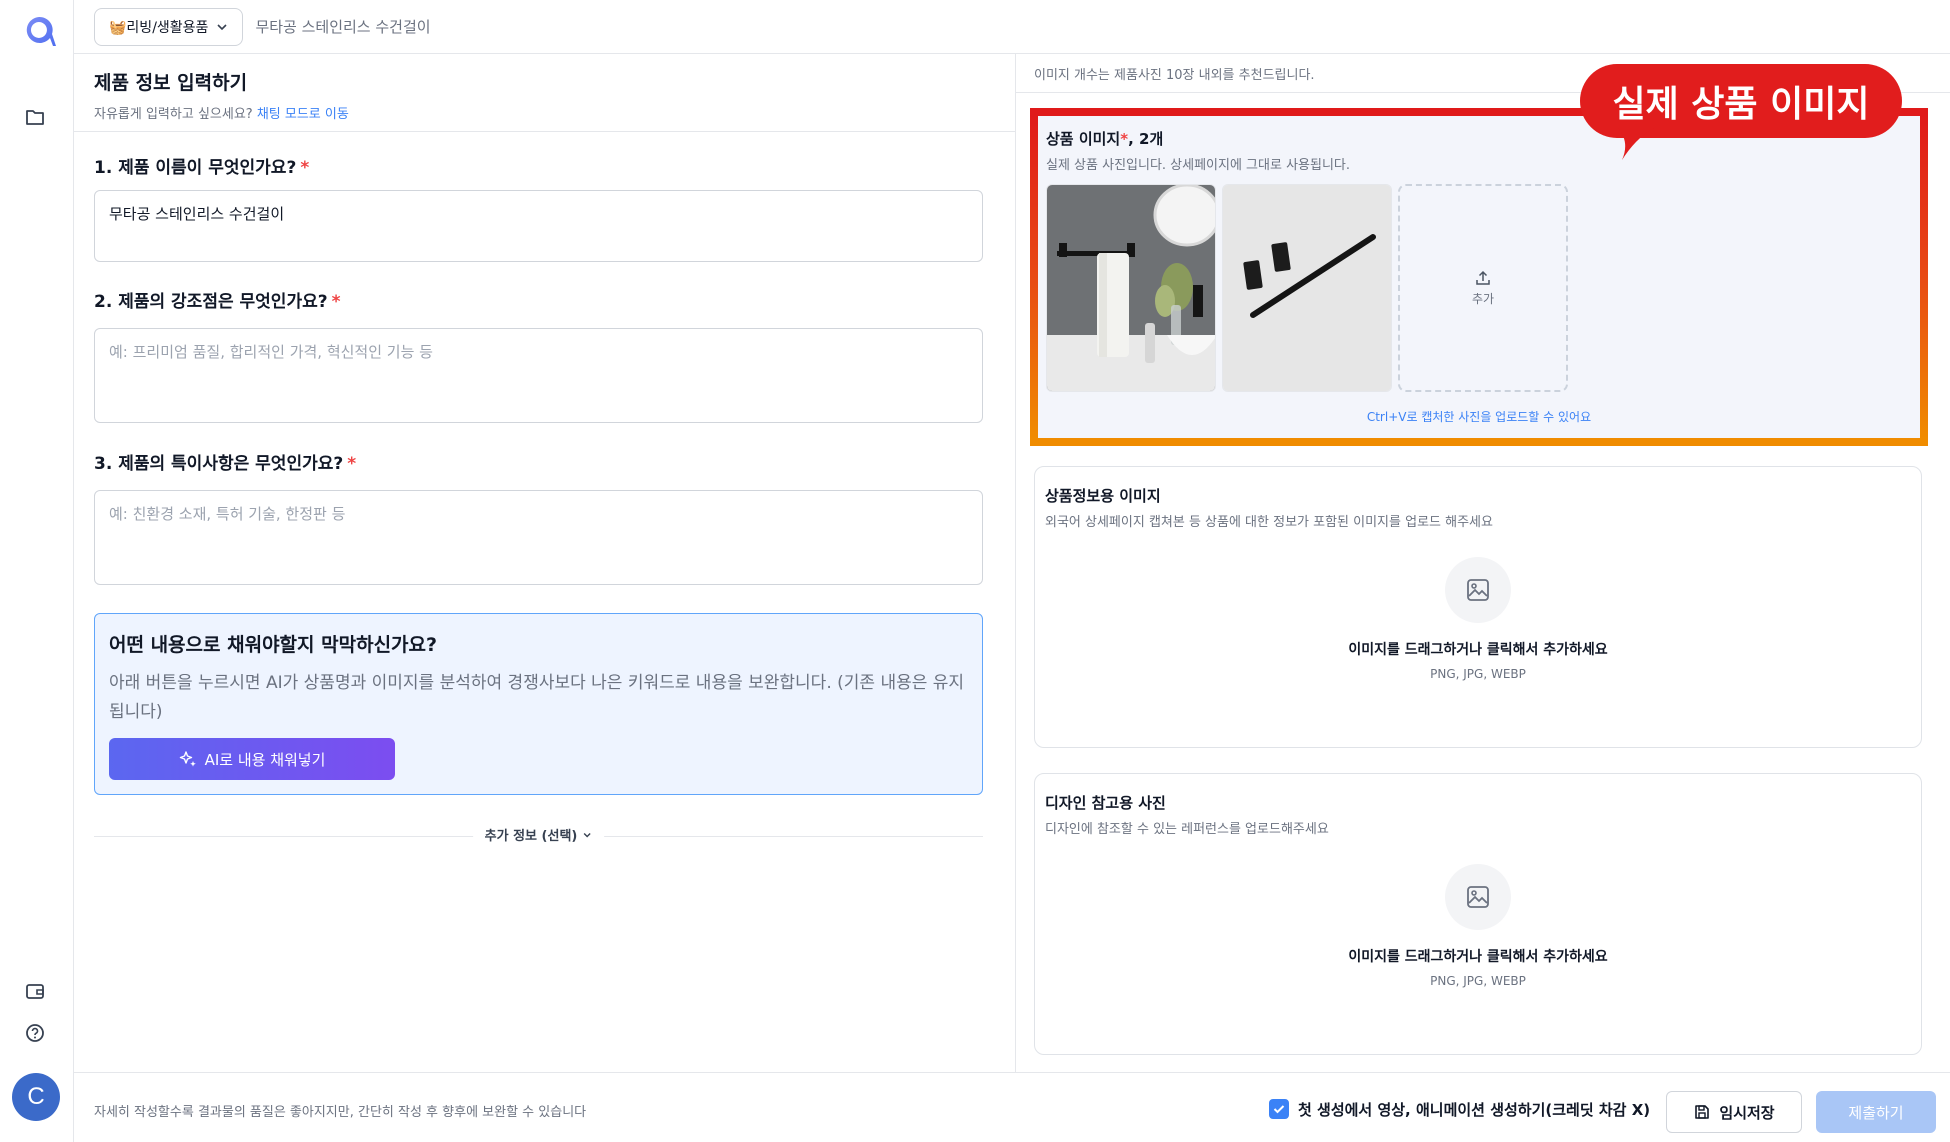 Image resolution: width=1950 pixels, height=1142 pixels. I want to click on top-bar: 🧺리빙/생활용품 무타공 스테인리스 수건걸이, so click(1012, 27).